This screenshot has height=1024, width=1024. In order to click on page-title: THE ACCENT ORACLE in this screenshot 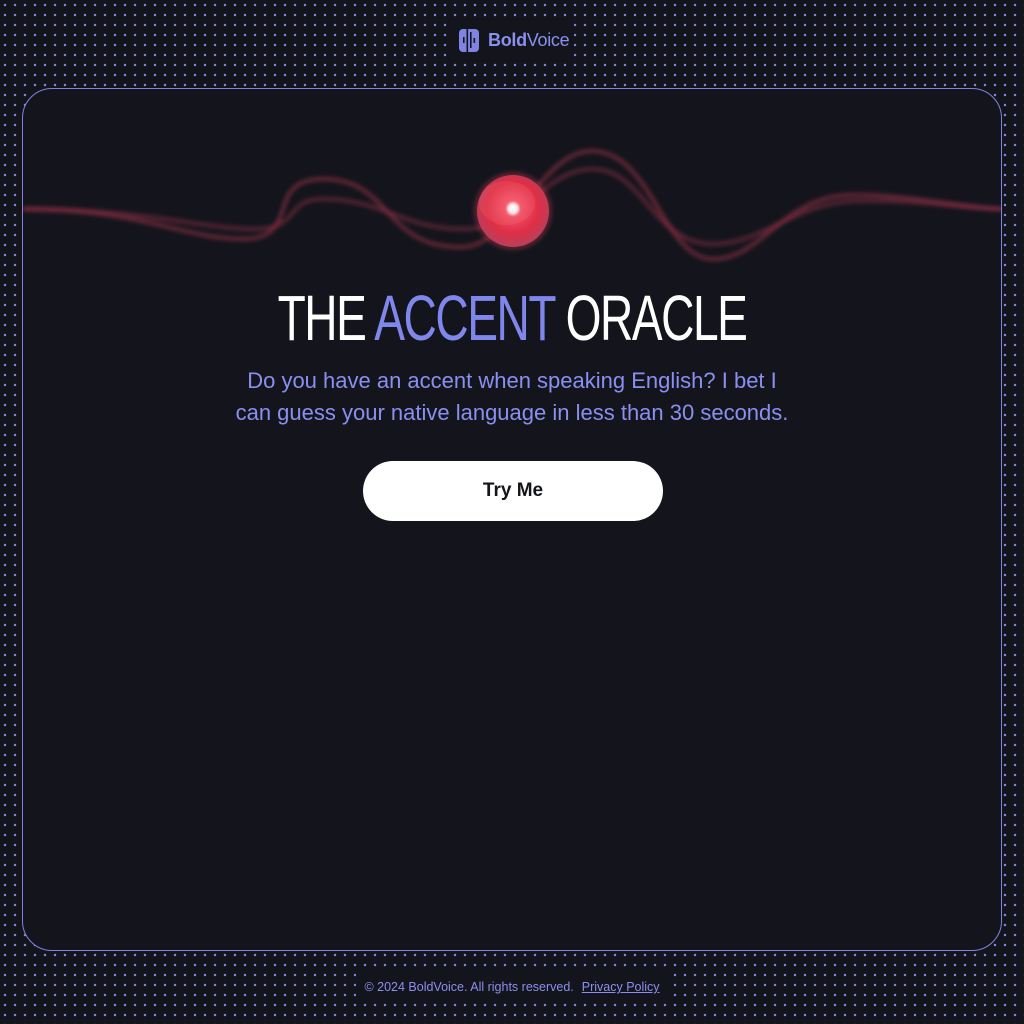, I will do `click(512, 318)`.